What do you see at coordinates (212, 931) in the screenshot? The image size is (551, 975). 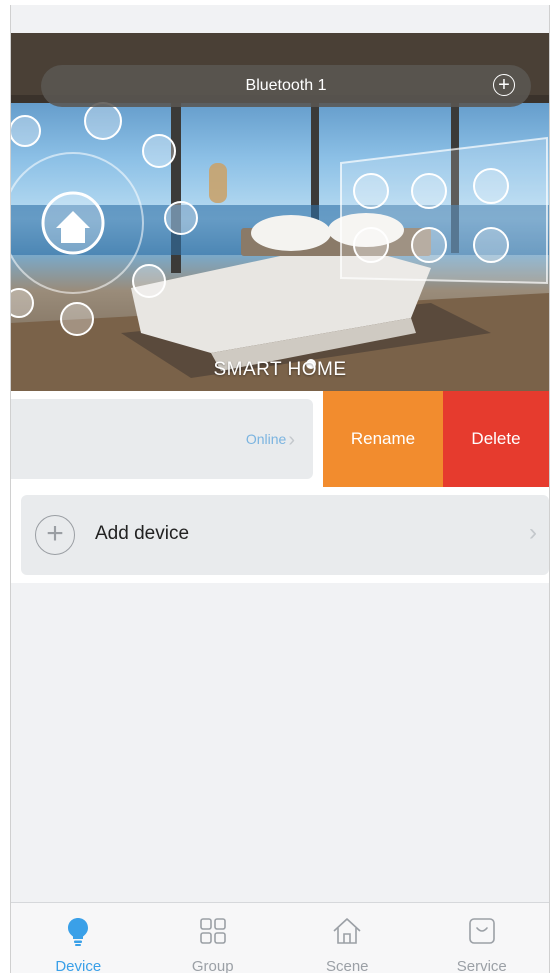 I see `grid-icon` at bounding box center [212, 931].